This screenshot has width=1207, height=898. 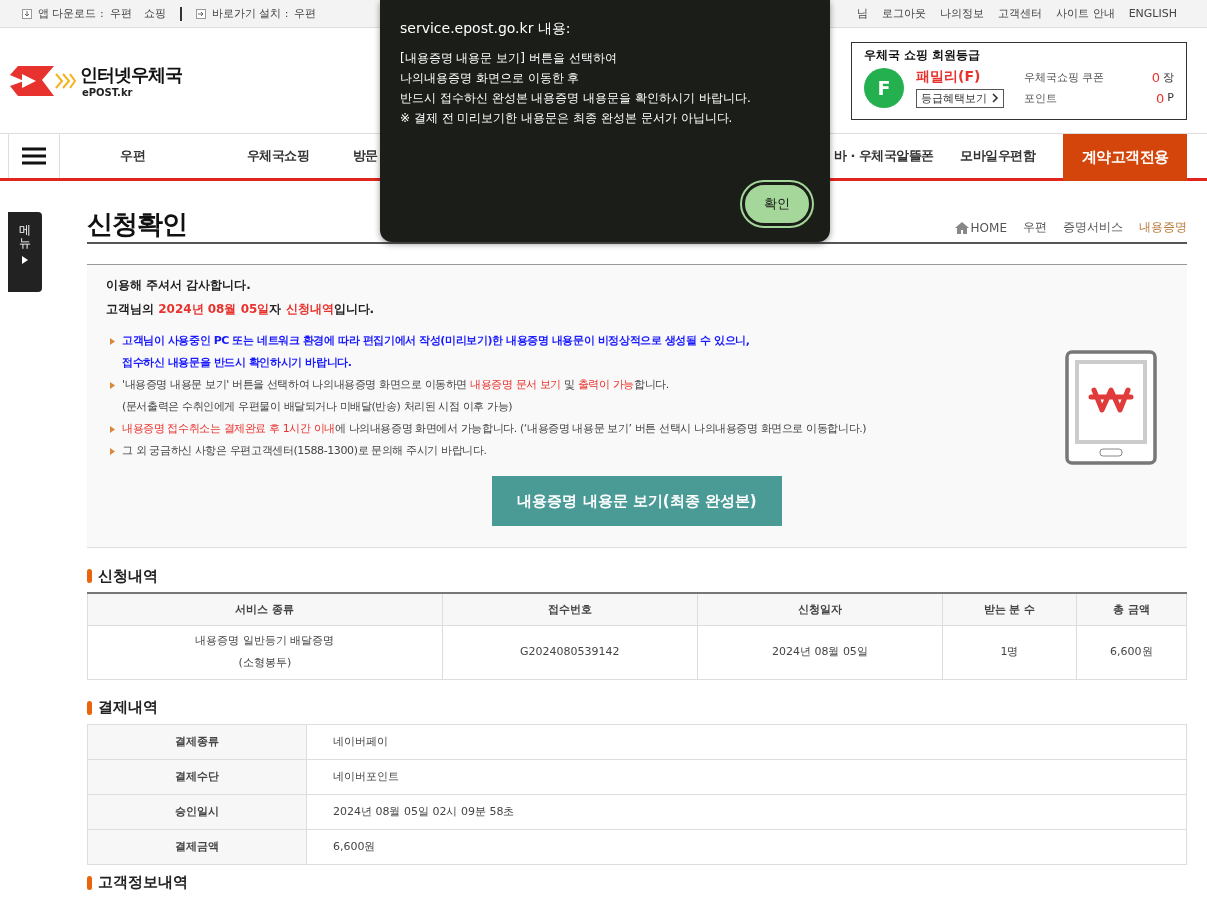 What do you see at coordinates (1085, 13) in the screenshot?
I see `top-link: 사이트 안내` at bounding box center [1085, 13].